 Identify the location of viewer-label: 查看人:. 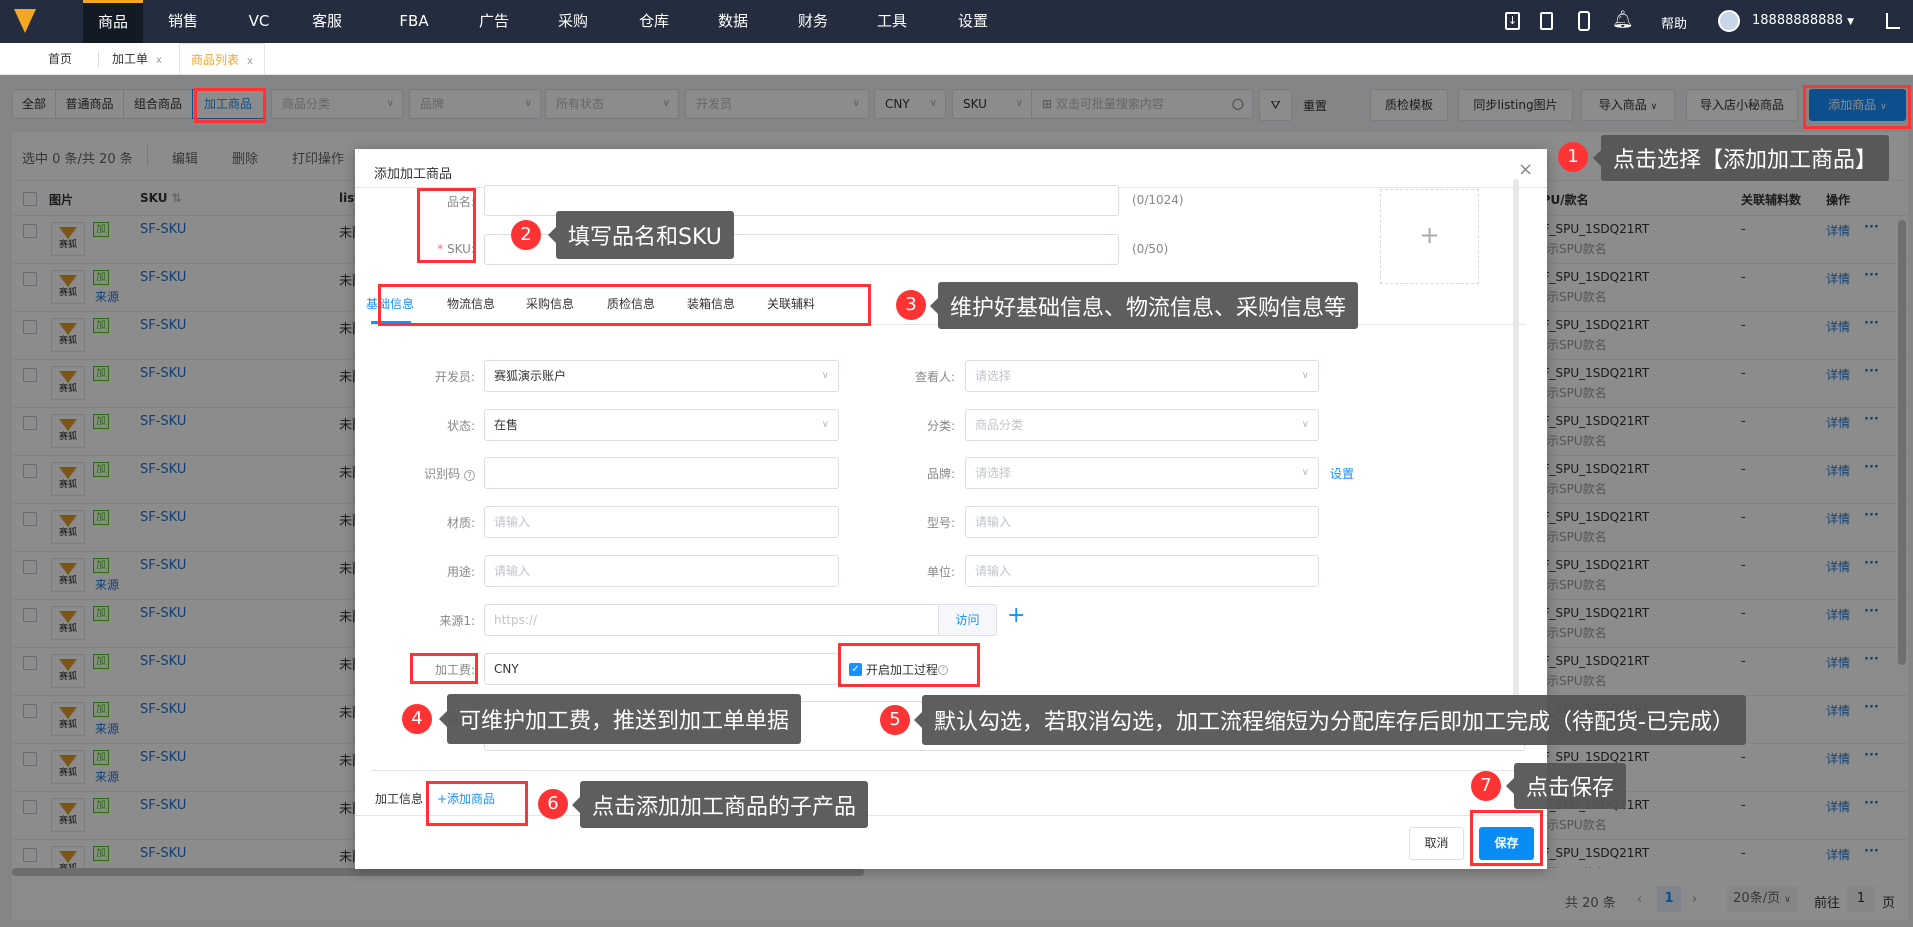
(934, 377).